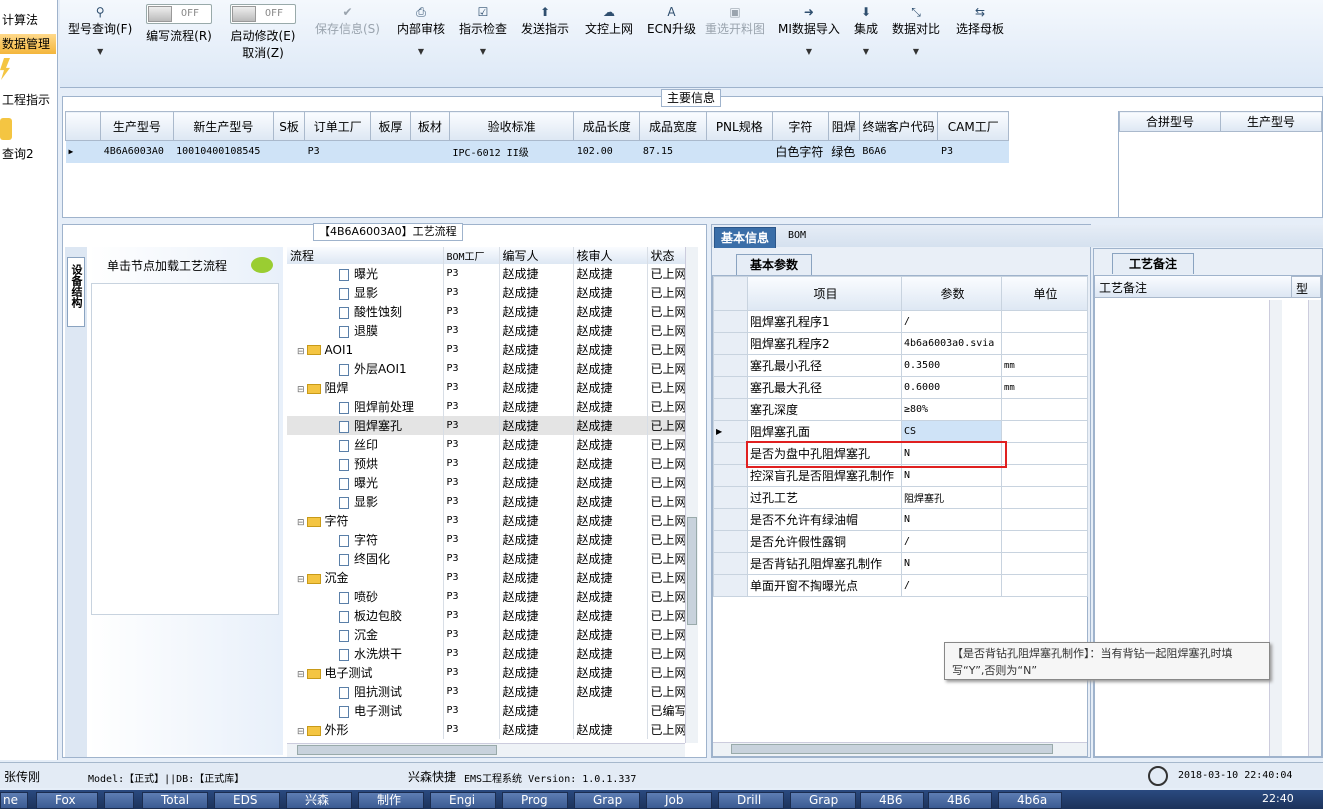 This screenshot has height=809, width=1323. What do you see at coordinates (535, 800) in the screenshot?
I see `taskbar-item: Prog` at bounding box center [535, 800].